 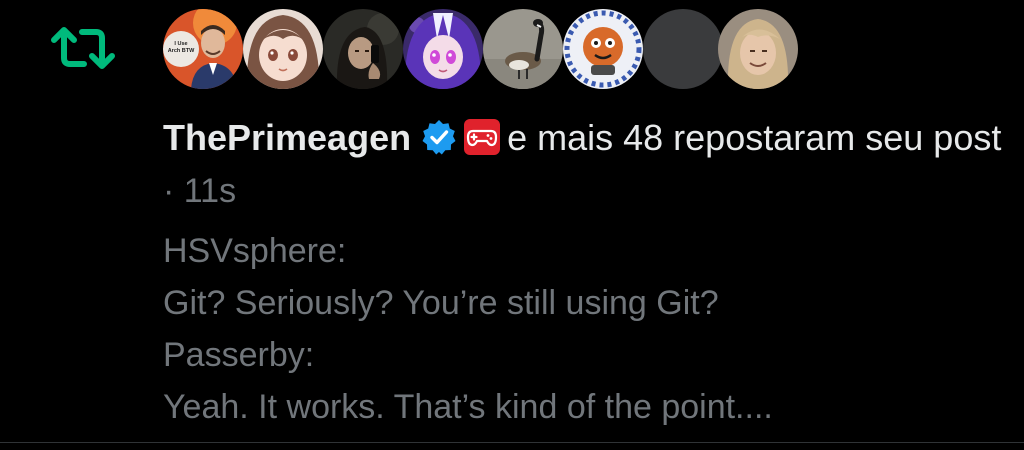 What do you see at coordinates (83, 48) in the screenshot?
I see `repost-icon` at bounding box center [83, 48].